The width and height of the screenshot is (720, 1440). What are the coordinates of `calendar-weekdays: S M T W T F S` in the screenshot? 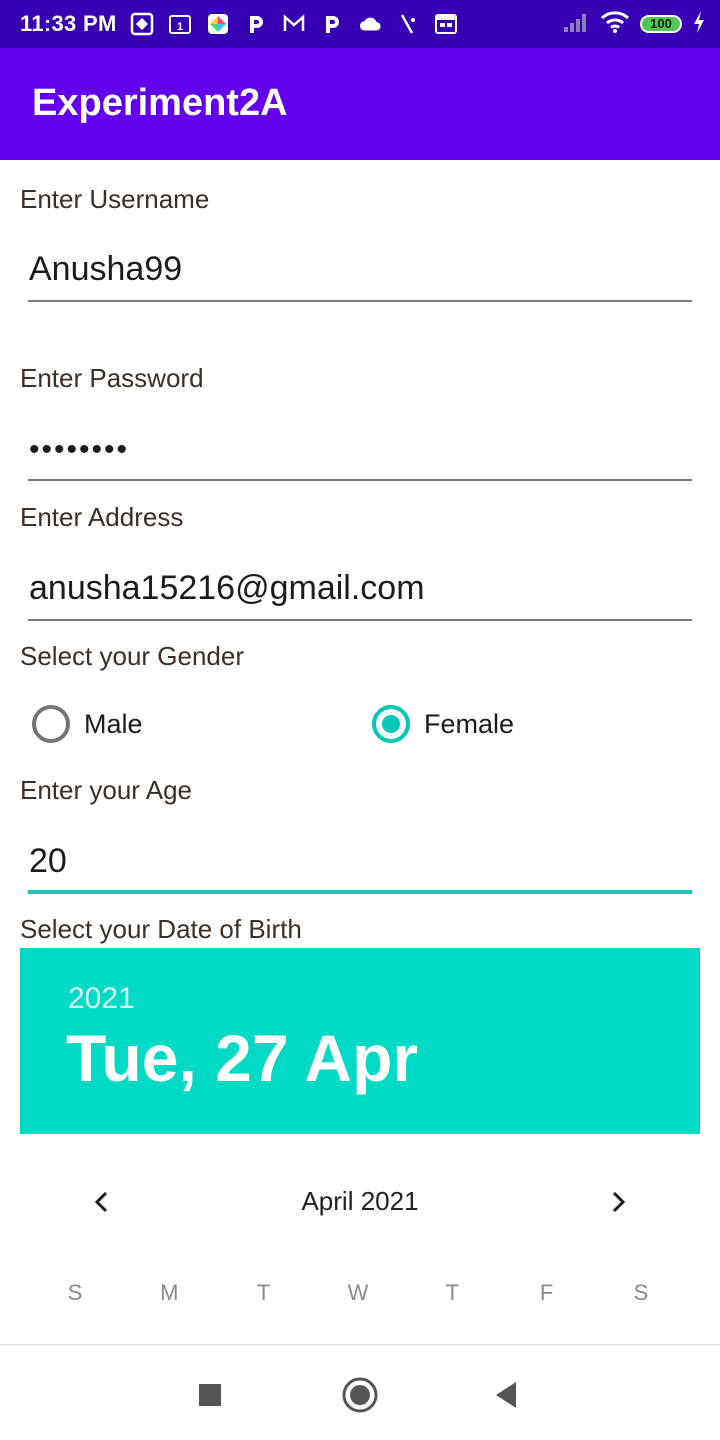 It's located at (358, 1295).